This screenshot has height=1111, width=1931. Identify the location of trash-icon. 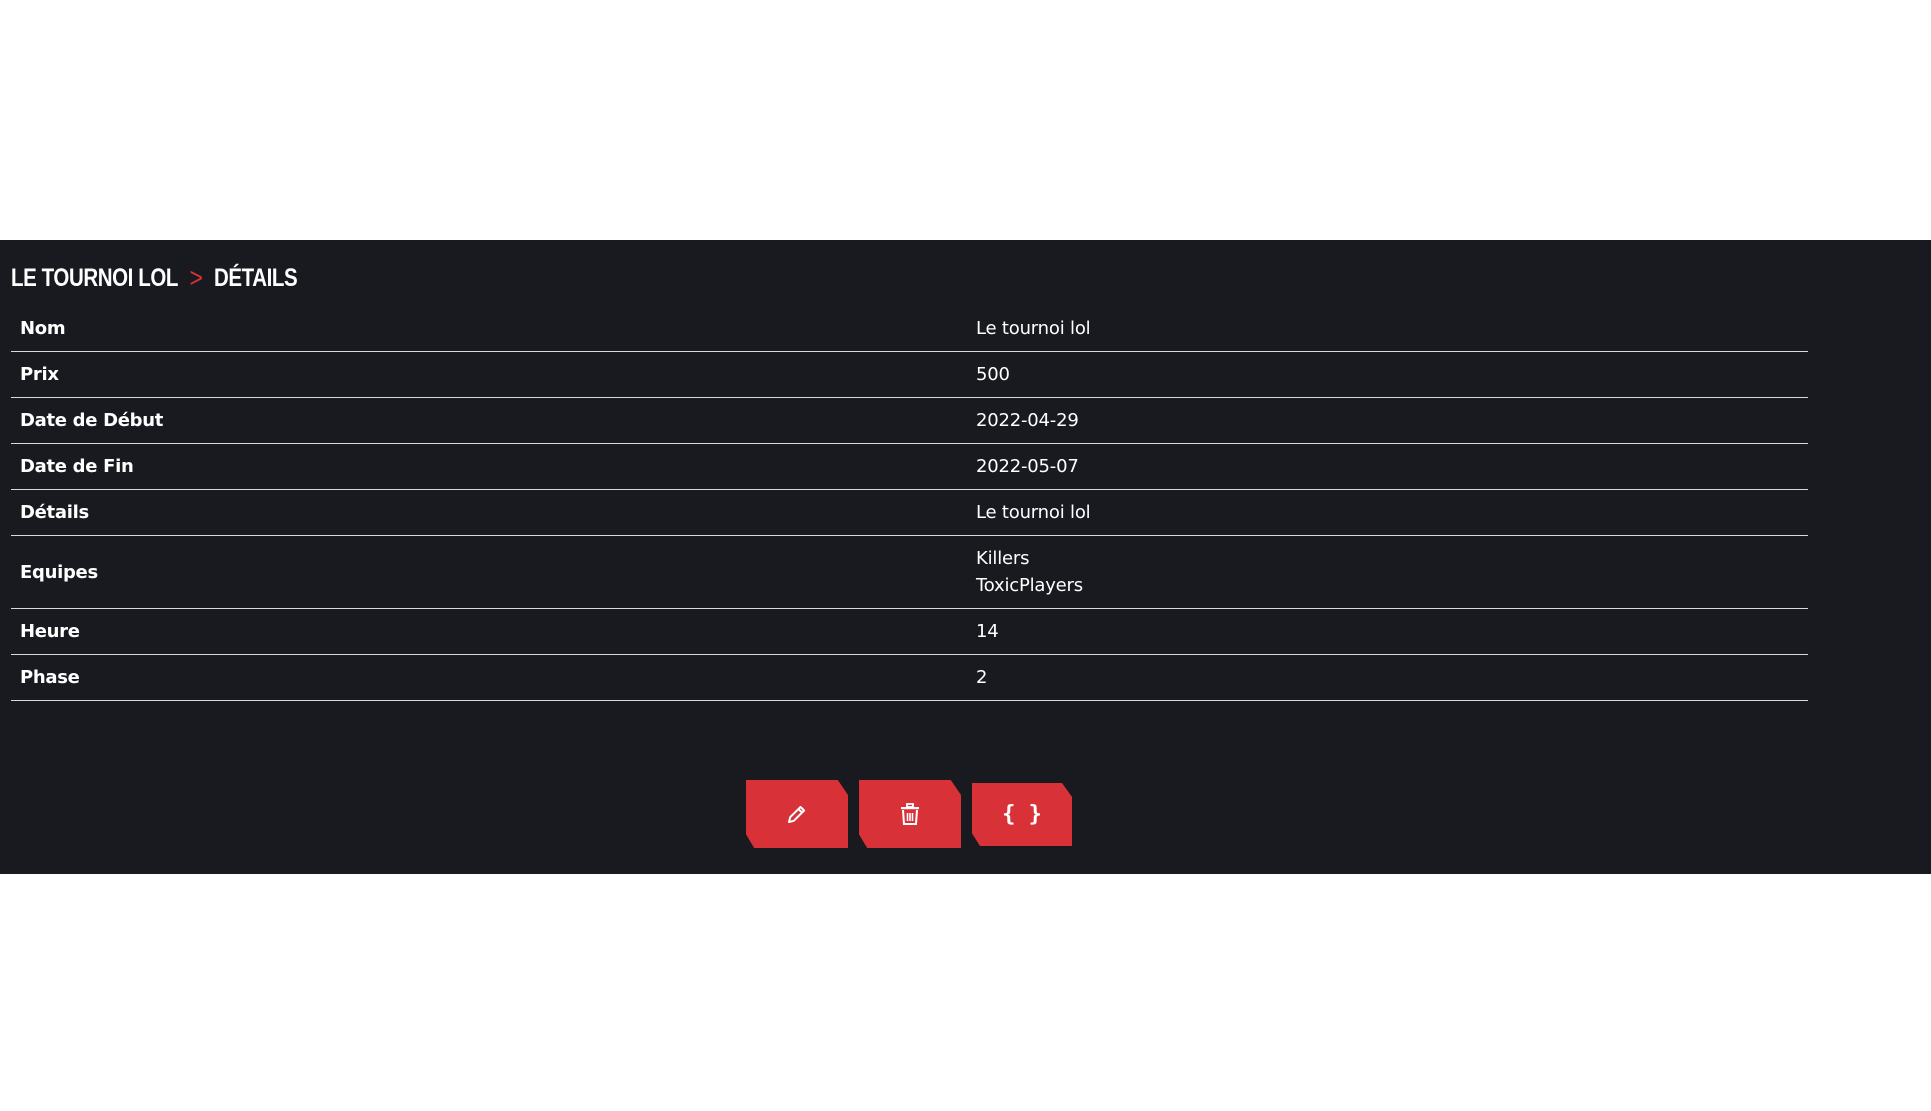
(910, 814).